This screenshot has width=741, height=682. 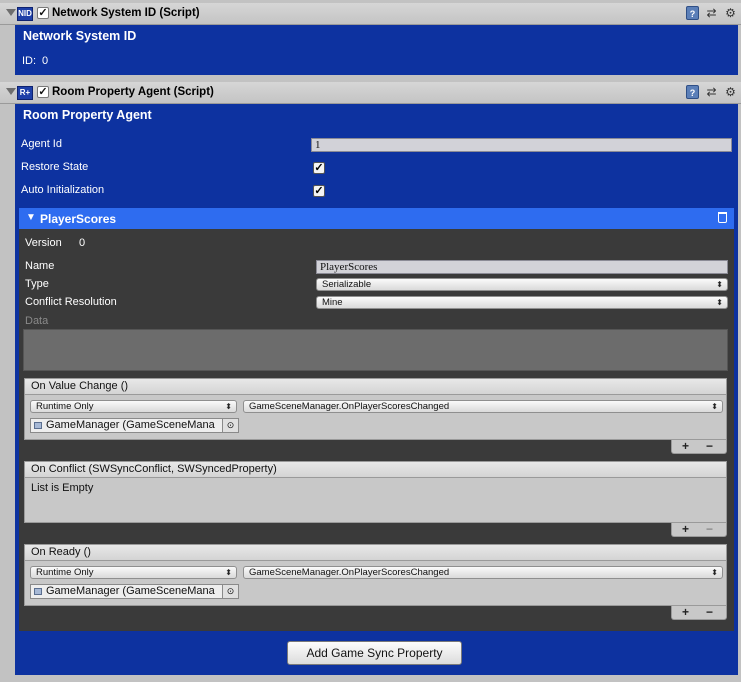 I want to click on network-id-panel: Network System ID ID: 0, so click(x=376, y=50).